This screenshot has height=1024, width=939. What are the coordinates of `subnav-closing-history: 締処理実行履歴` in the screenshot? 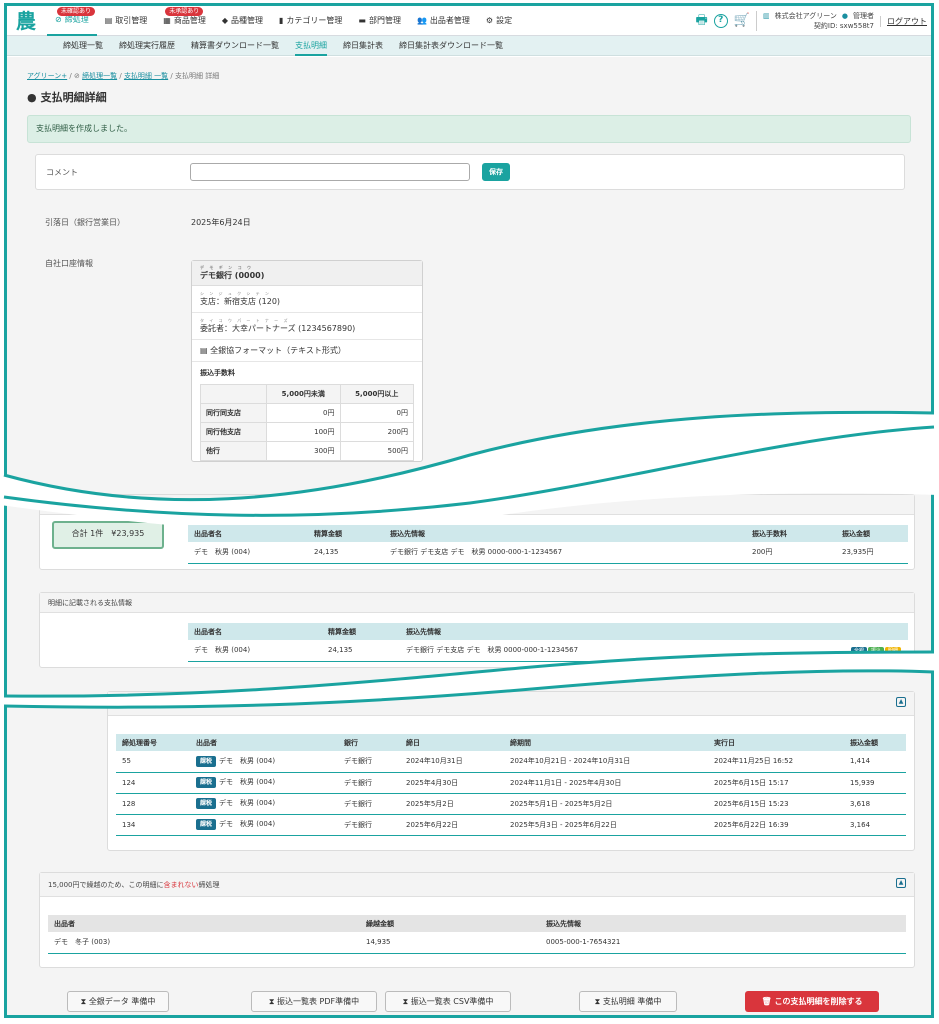 It's located at (147, 46).